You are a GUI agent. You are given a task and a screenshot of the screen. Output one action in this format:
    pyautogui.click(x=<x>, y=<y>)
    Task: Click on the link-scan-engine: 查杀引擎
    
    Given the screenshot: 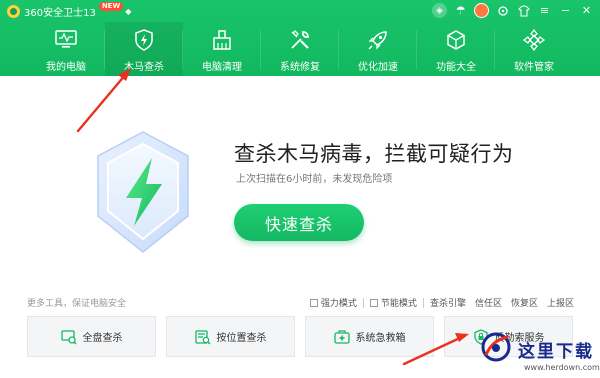 What is the action you would take?
    pyautogui.click(x=448, y=302)
    